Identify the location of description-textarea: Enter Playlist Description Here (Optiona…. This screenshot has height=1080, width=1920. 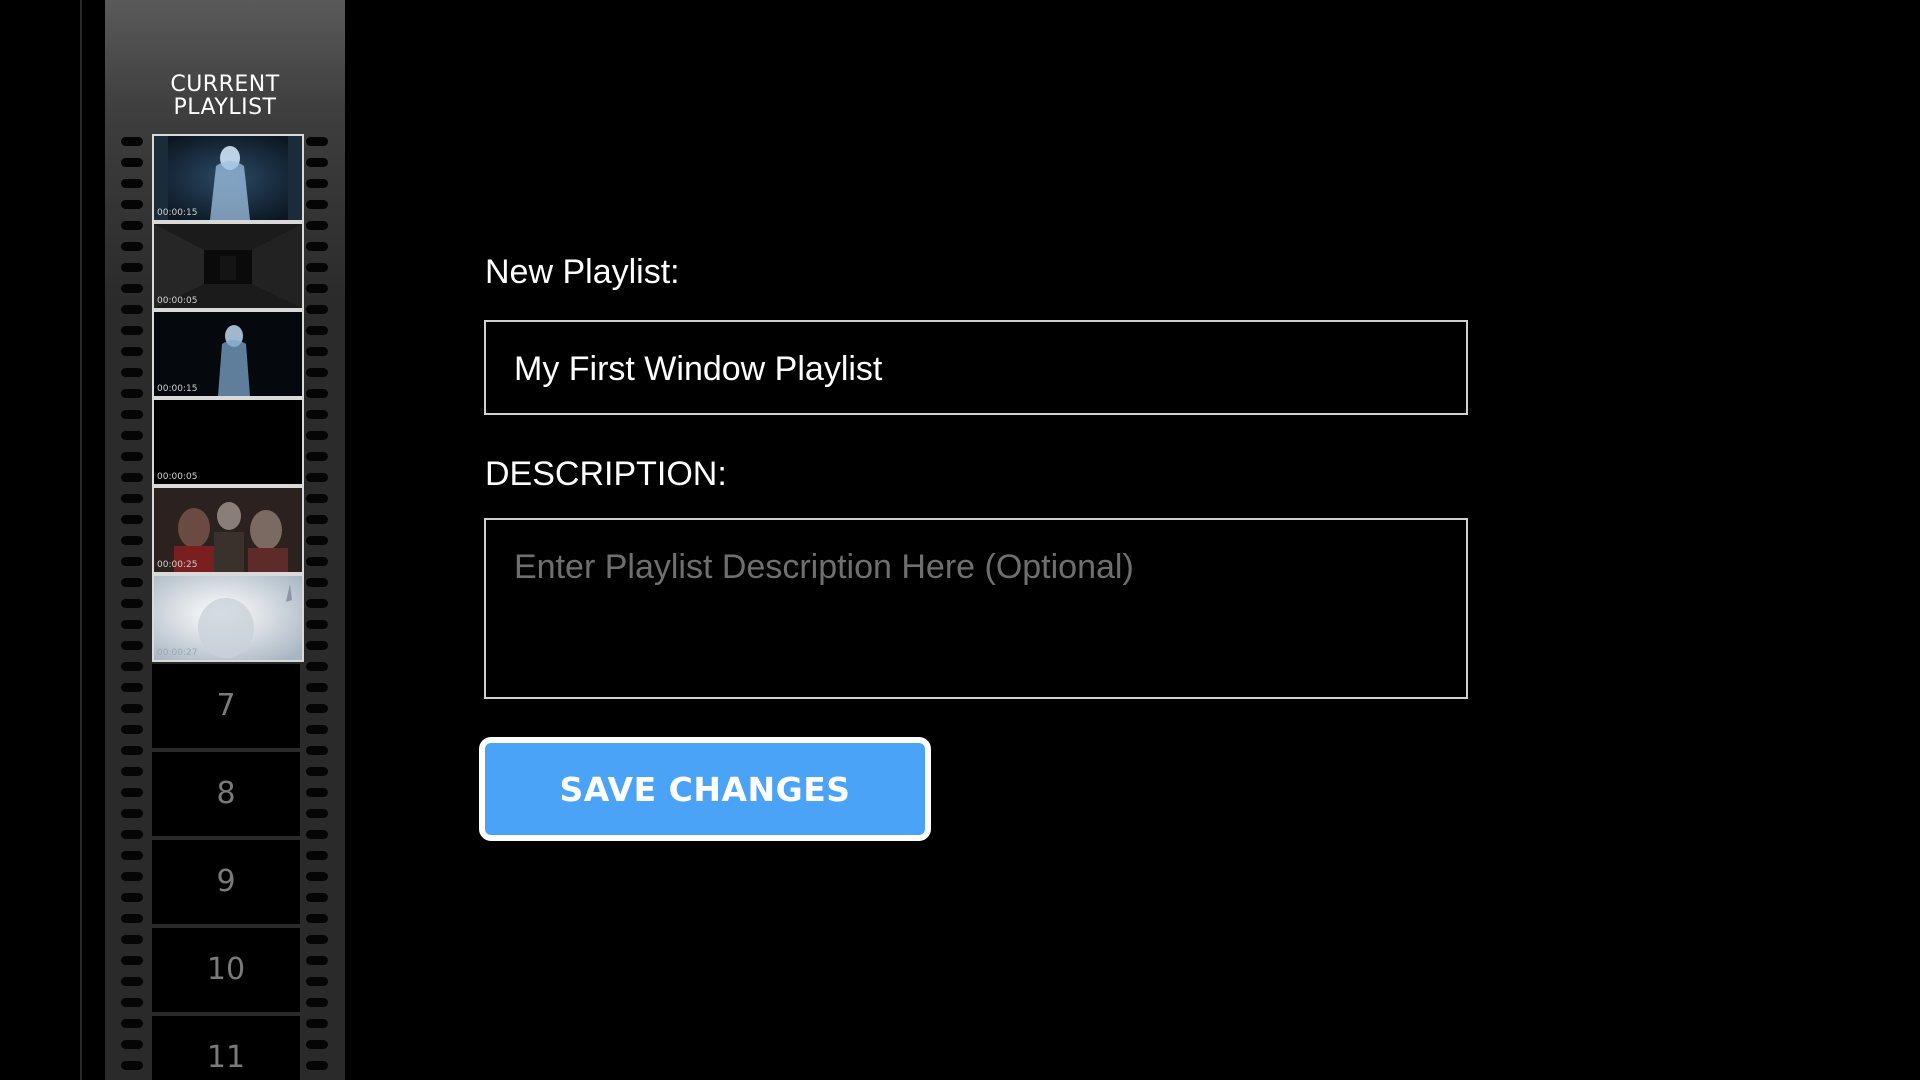
(976, 608).